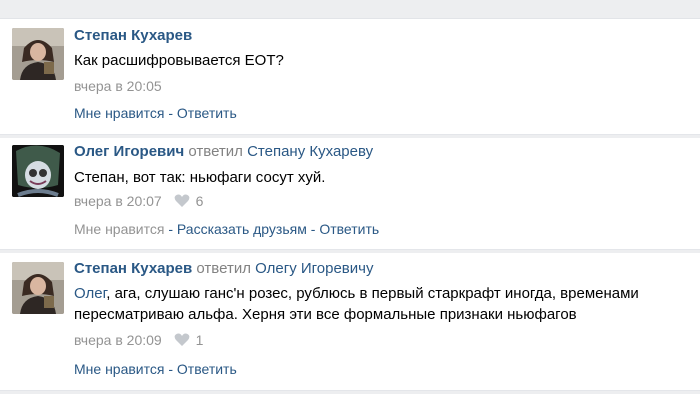 The width and height of the screenshot is (700, 400). I want to click on likes-counter: 1, so click(189, 340).